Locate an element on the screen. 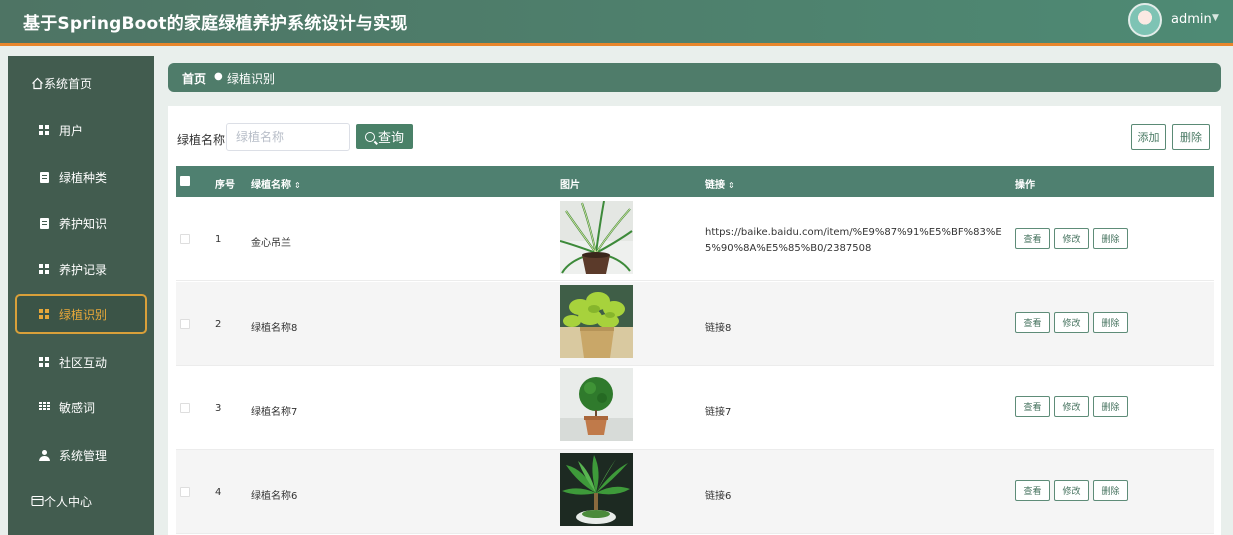  table-row: 3 绿植名称7 链接7 查看 修改 删除 is located at coordinates (695, 408).